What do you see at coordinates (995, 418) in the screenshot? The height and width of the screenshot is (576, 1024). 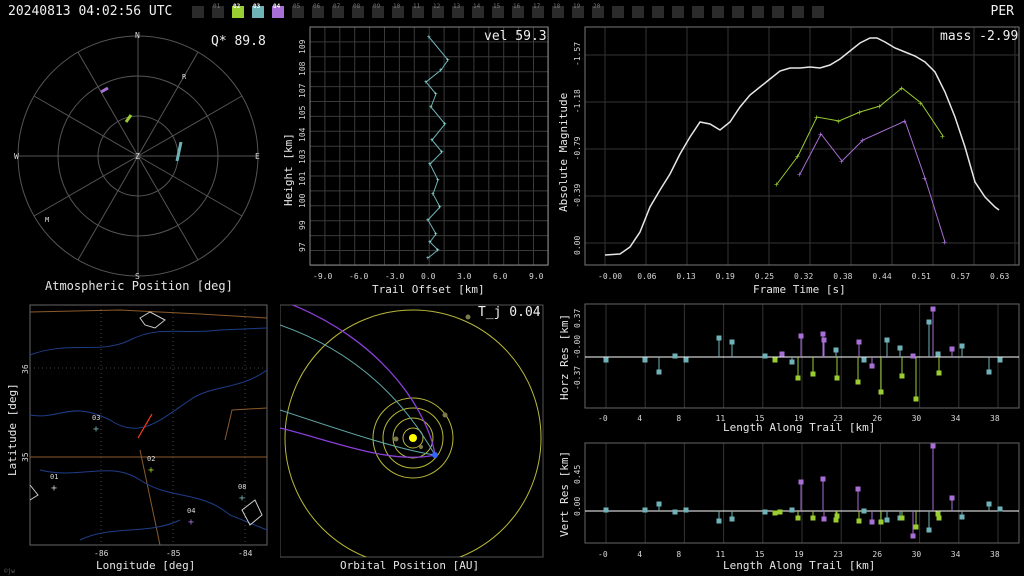 I see `x-tick-label: 38` at bounding box center [995, 418].